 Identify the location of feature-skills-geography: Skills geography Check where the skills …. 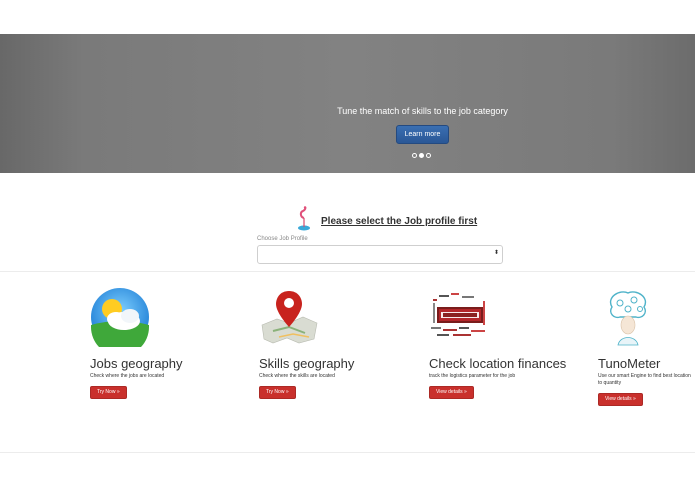
(341, 343).